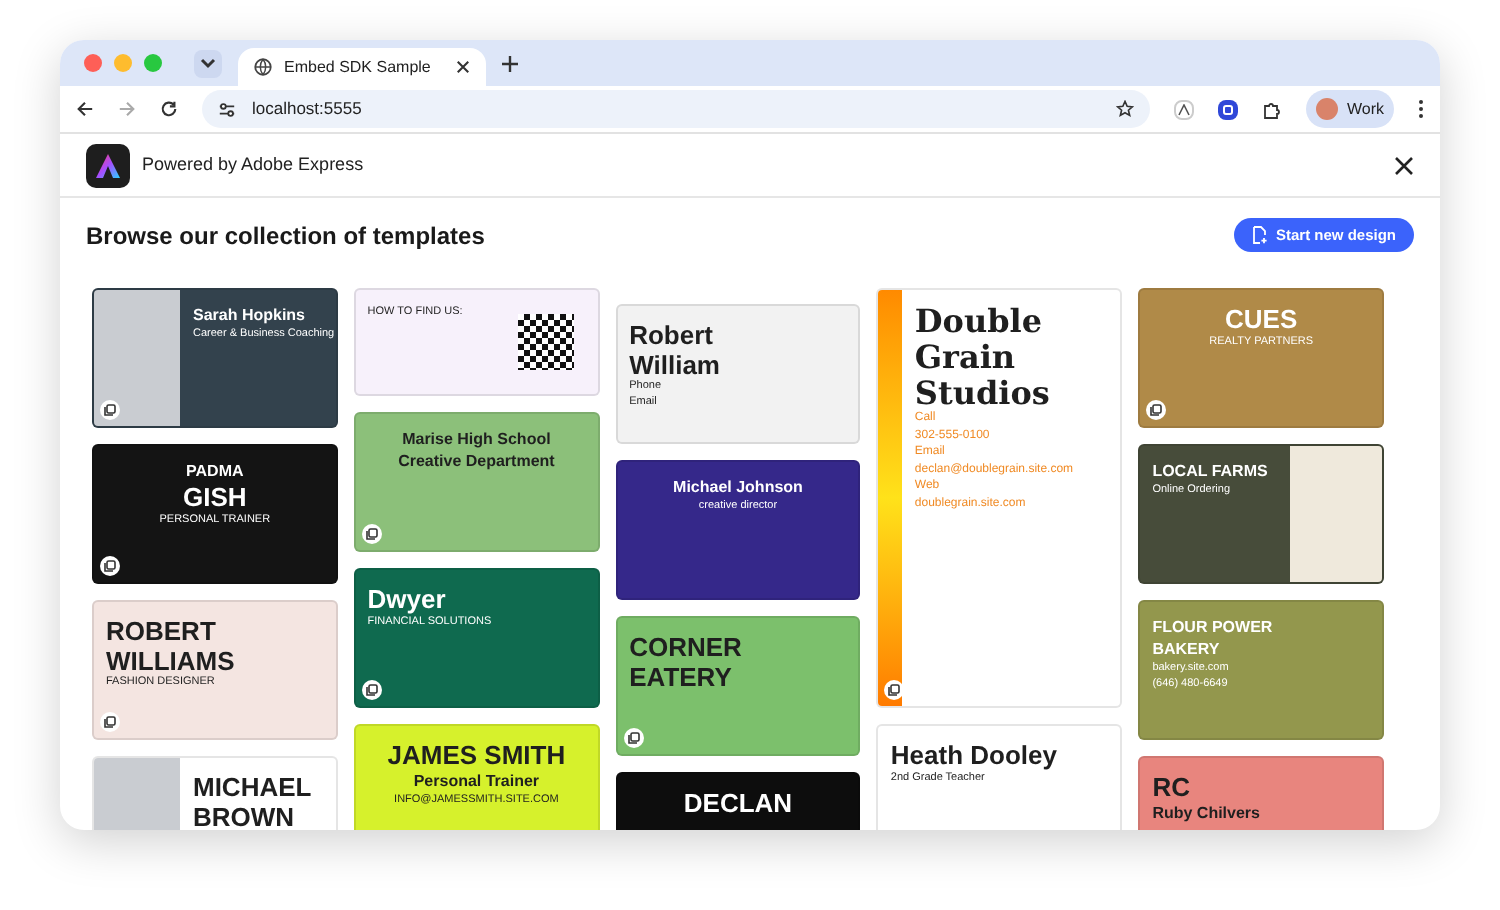 The width and height of the screenshot is (1500, 910). I want to click on qr-code-icon, so click(545, 342).